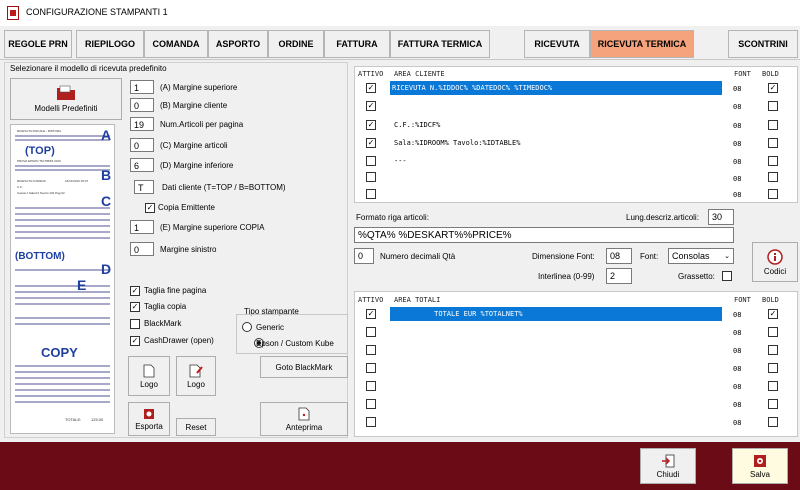  Describe the element at coordinates (176, 44) in the screenshot. I see `tab-comanda: COMANDA` at that location.